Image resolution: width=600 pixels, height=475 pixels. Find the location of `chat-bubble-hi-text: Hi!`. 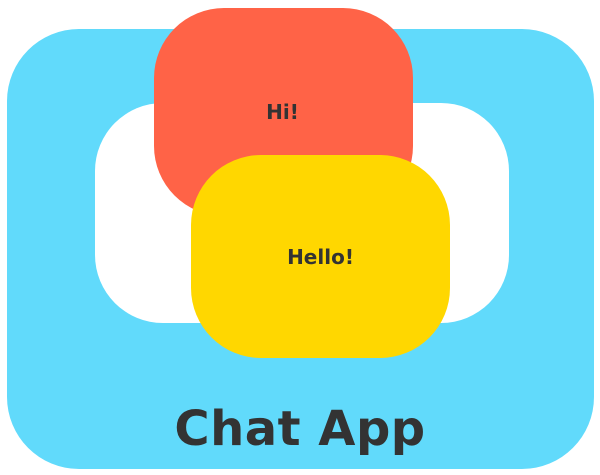

chat-bubble-hi-text: Hi! is located at coordinates (282, 112).